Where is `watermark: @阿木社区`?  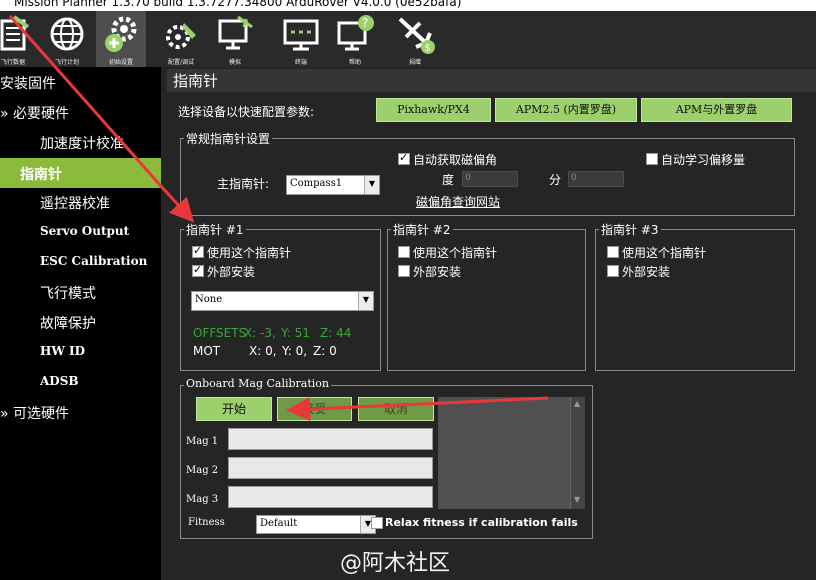 watermark: @阿木社区 is located at coordinates (395, 563).